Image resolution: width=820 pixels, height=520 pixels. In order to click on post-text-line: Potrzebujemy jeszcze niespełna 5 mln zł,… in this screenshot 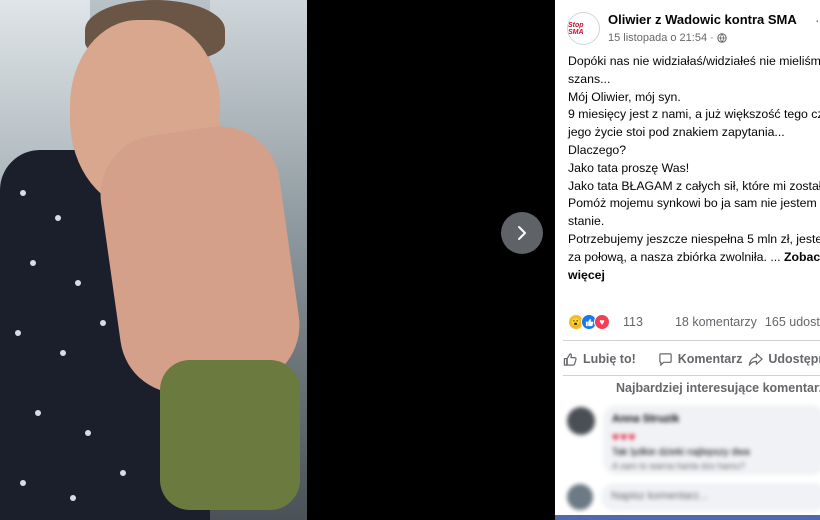, I will do `click(694, 238)`.